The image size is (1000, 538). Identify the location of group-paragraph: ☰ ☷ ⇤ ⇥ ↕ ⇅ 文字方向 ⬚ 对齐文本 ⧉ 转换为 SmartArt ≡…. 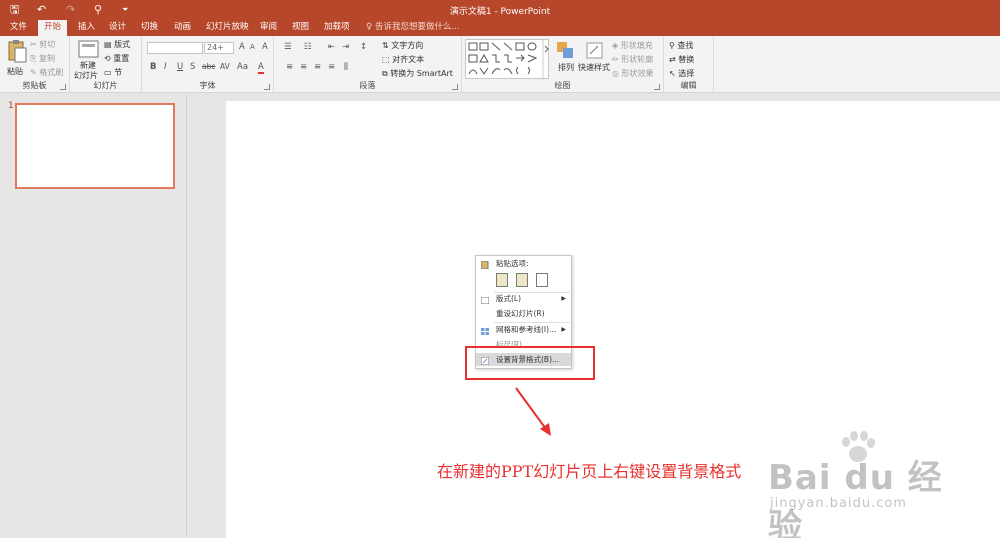
(368, 64).